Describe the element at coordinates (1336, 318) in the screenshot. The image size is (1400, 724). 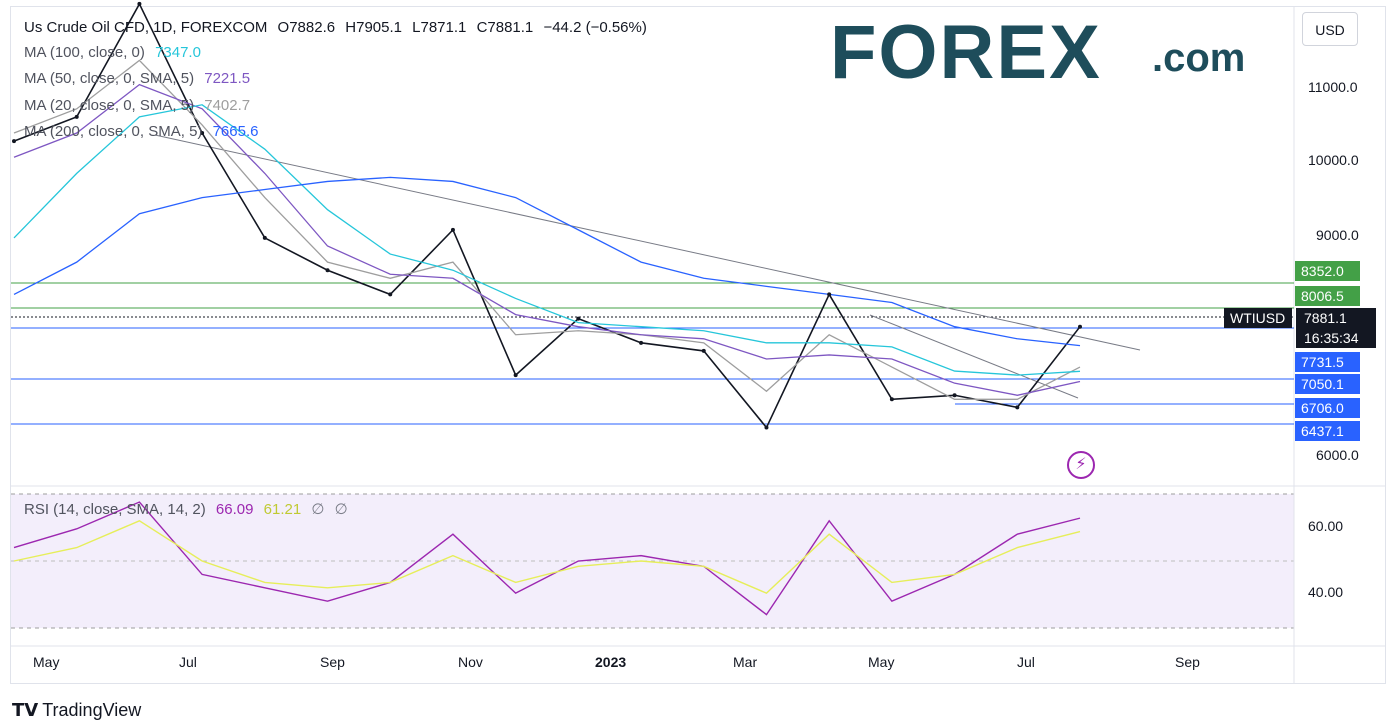
I see `last-price-tag: 7881.1` at that location.